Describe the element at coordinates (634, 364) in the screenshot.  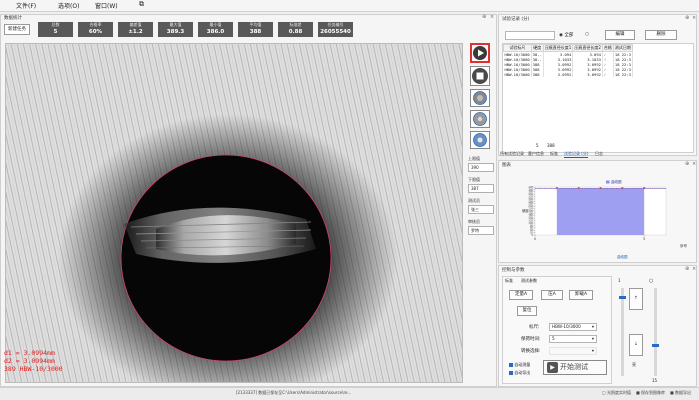
I see `light-label: 亮` at that location.